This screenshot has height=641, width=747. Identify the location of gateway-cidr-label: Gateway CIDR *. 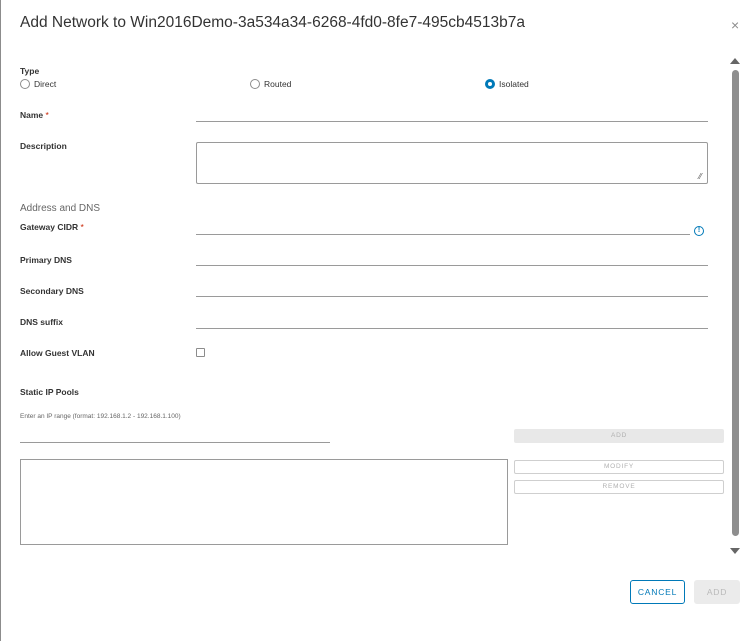
(52, 227).